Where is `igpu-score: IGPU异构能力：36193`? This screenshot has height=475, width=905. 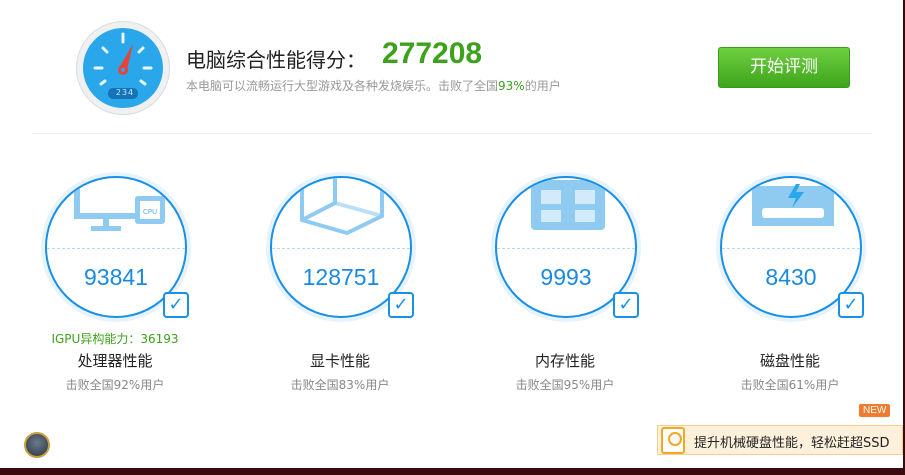 igpu-score: IGPU异构能力：36193 is located at coordinates (115, 339).